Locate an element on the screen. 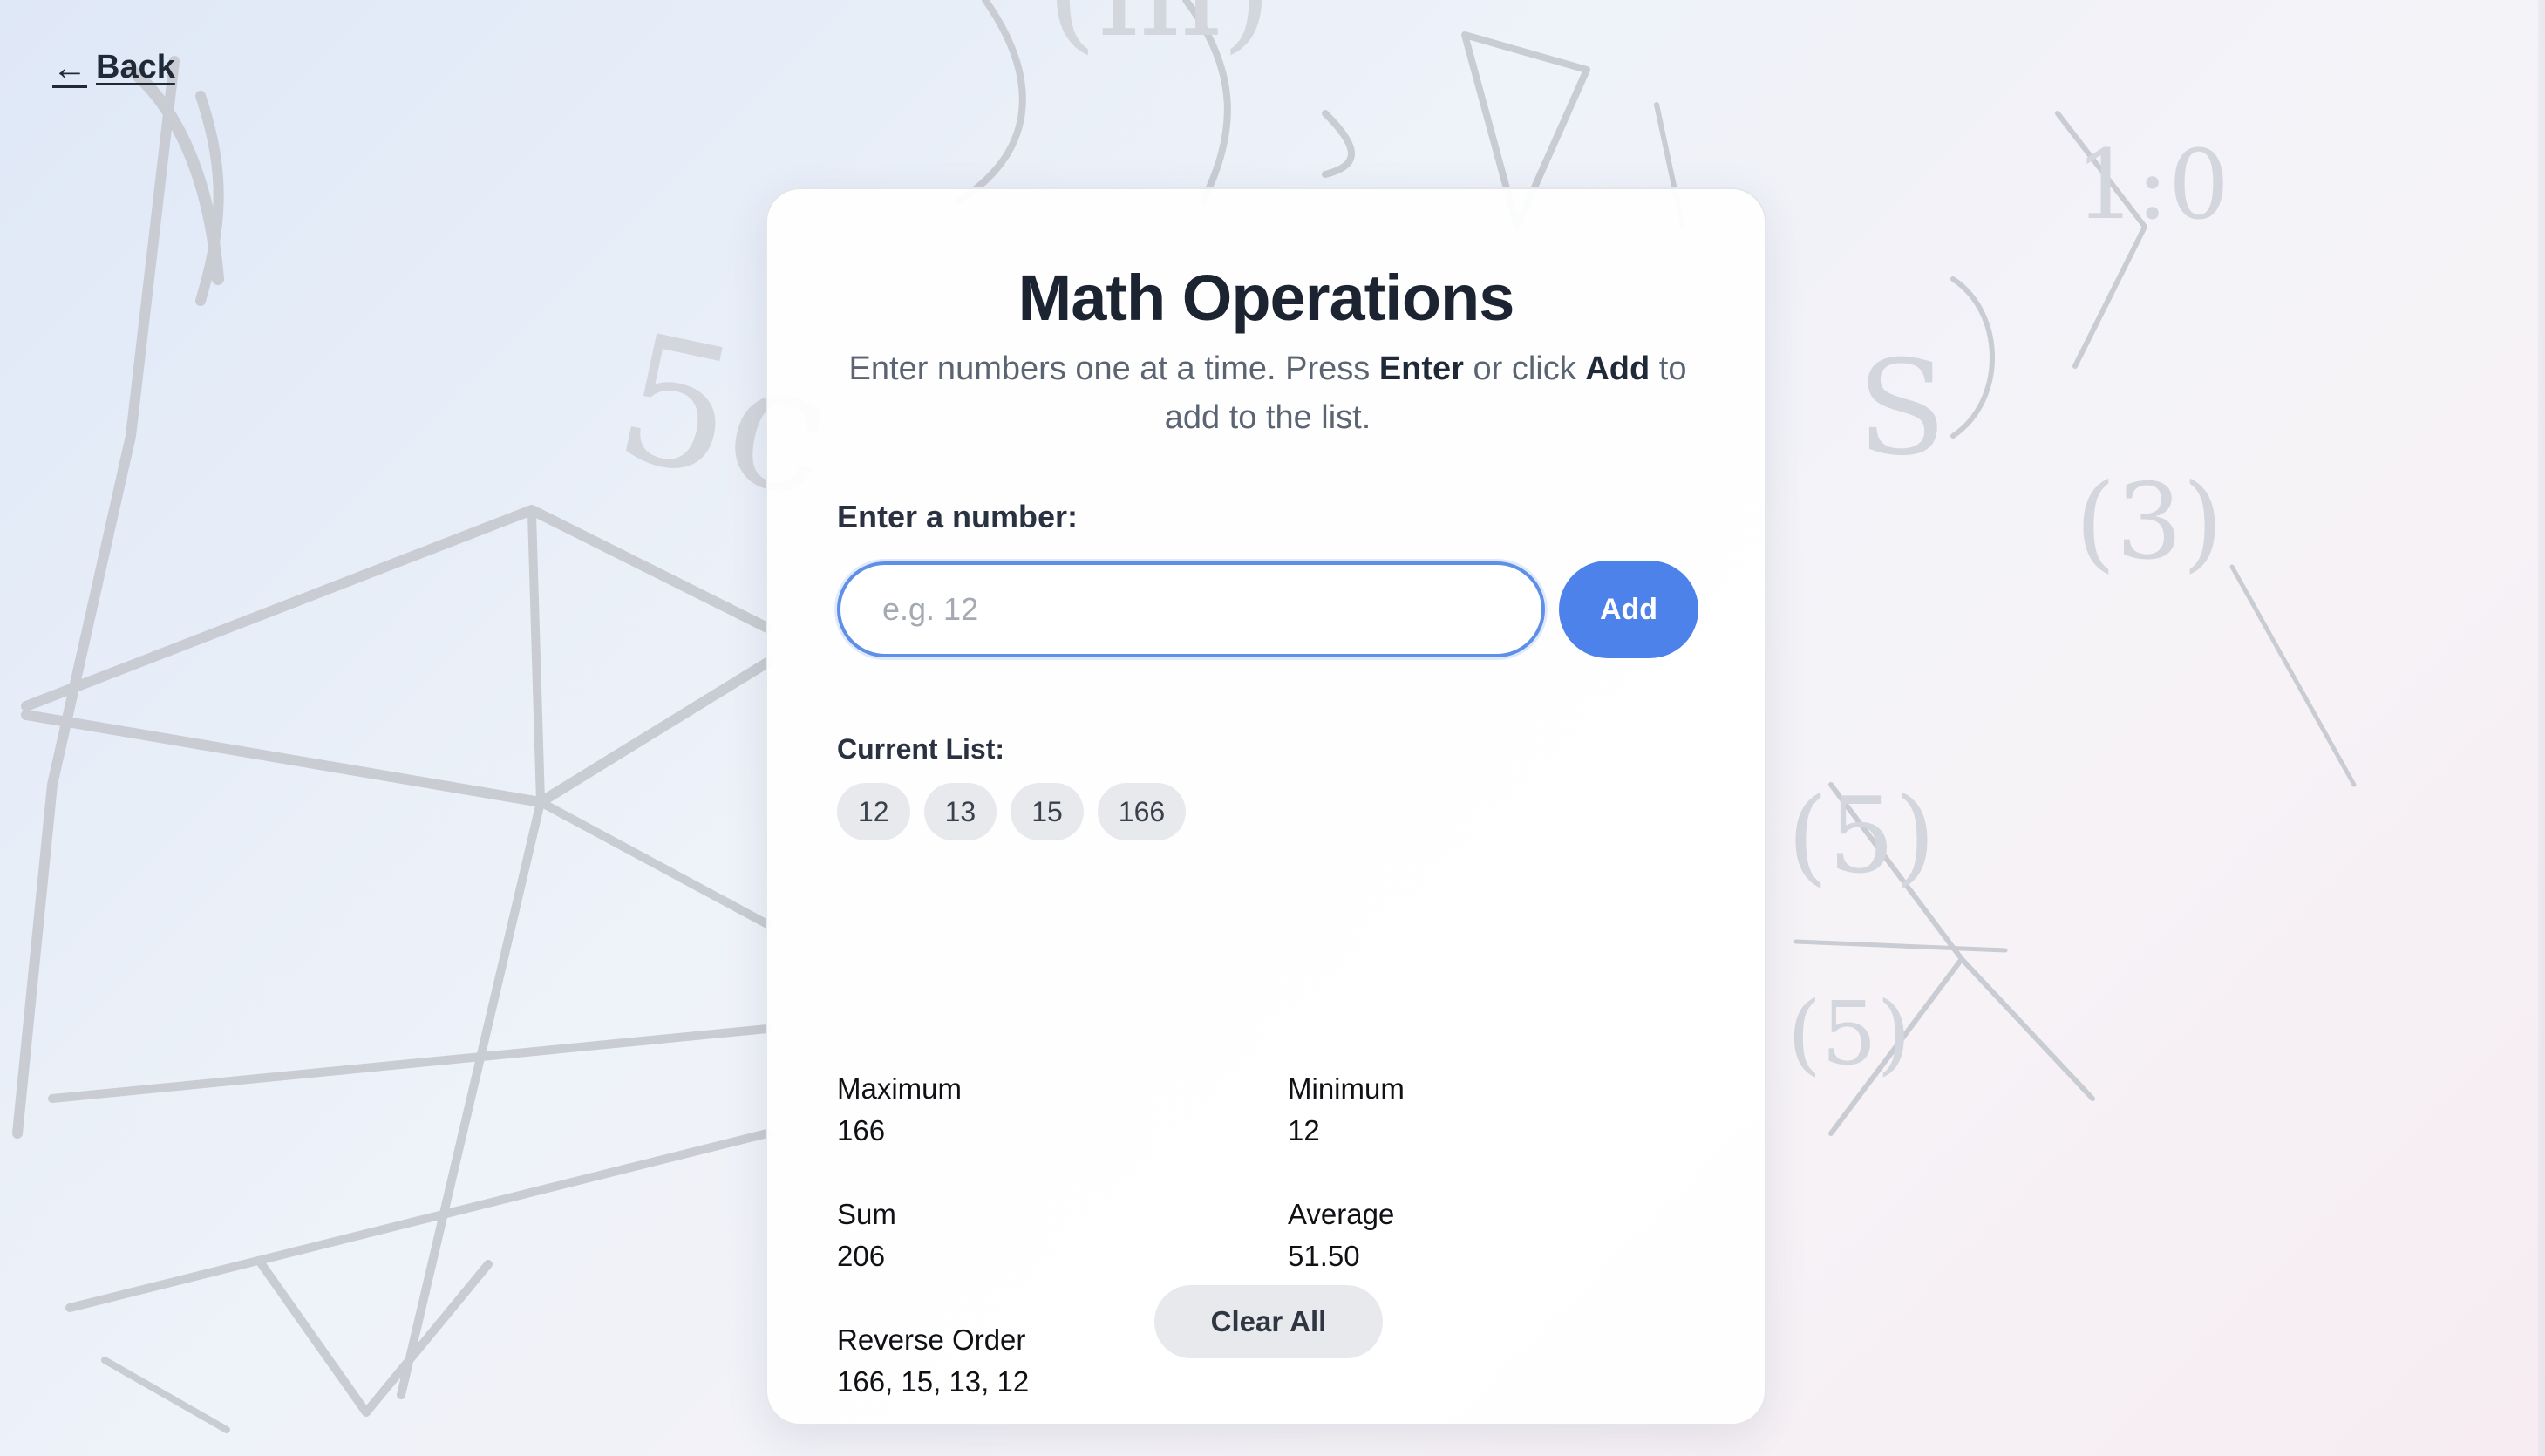 The image size is (2545, 1456). list-chip: 15 is located at coordinates (1047, 811).